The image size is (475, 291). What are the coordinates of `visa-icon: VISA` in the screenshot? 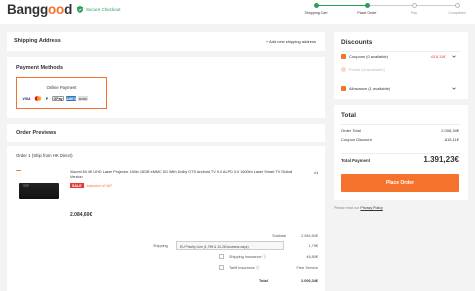 It's located at (26, 98).